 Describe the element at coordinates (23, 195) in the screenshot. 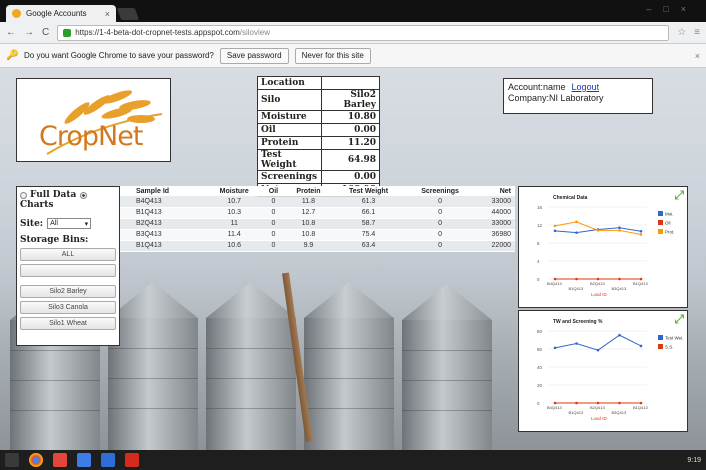

I see `full-data-radio` at that location.